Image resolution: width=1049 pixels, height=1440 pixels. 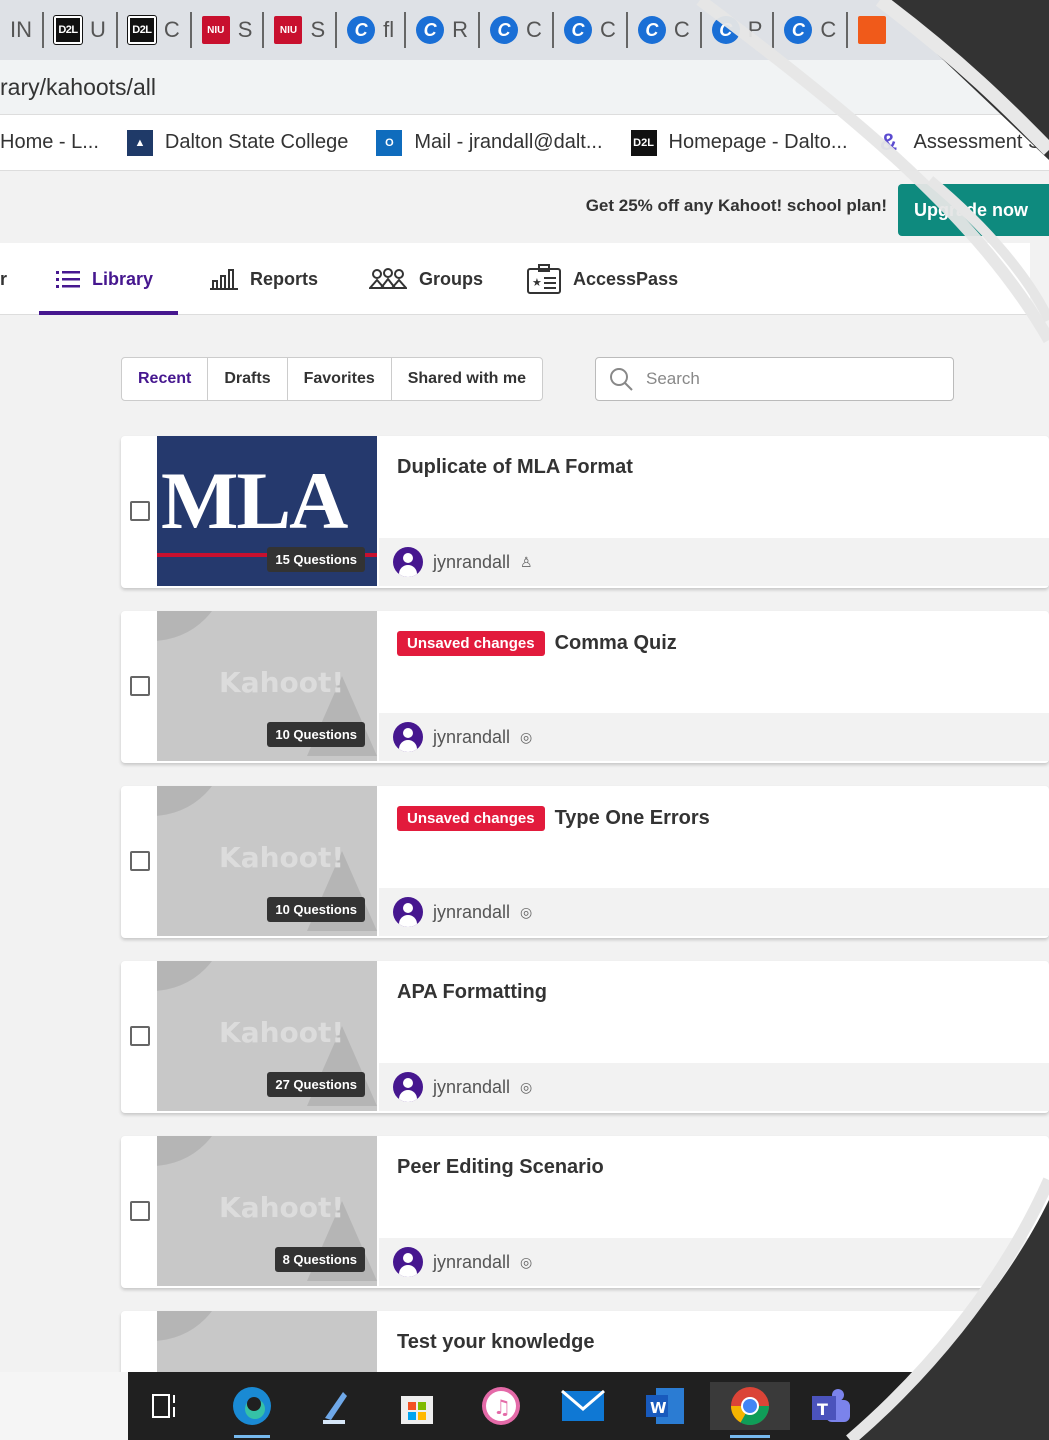 What do you see at coordinates (830, 1406) in the screenshot?
I see `teams-icon: T` at bounding box center [830, 1406].